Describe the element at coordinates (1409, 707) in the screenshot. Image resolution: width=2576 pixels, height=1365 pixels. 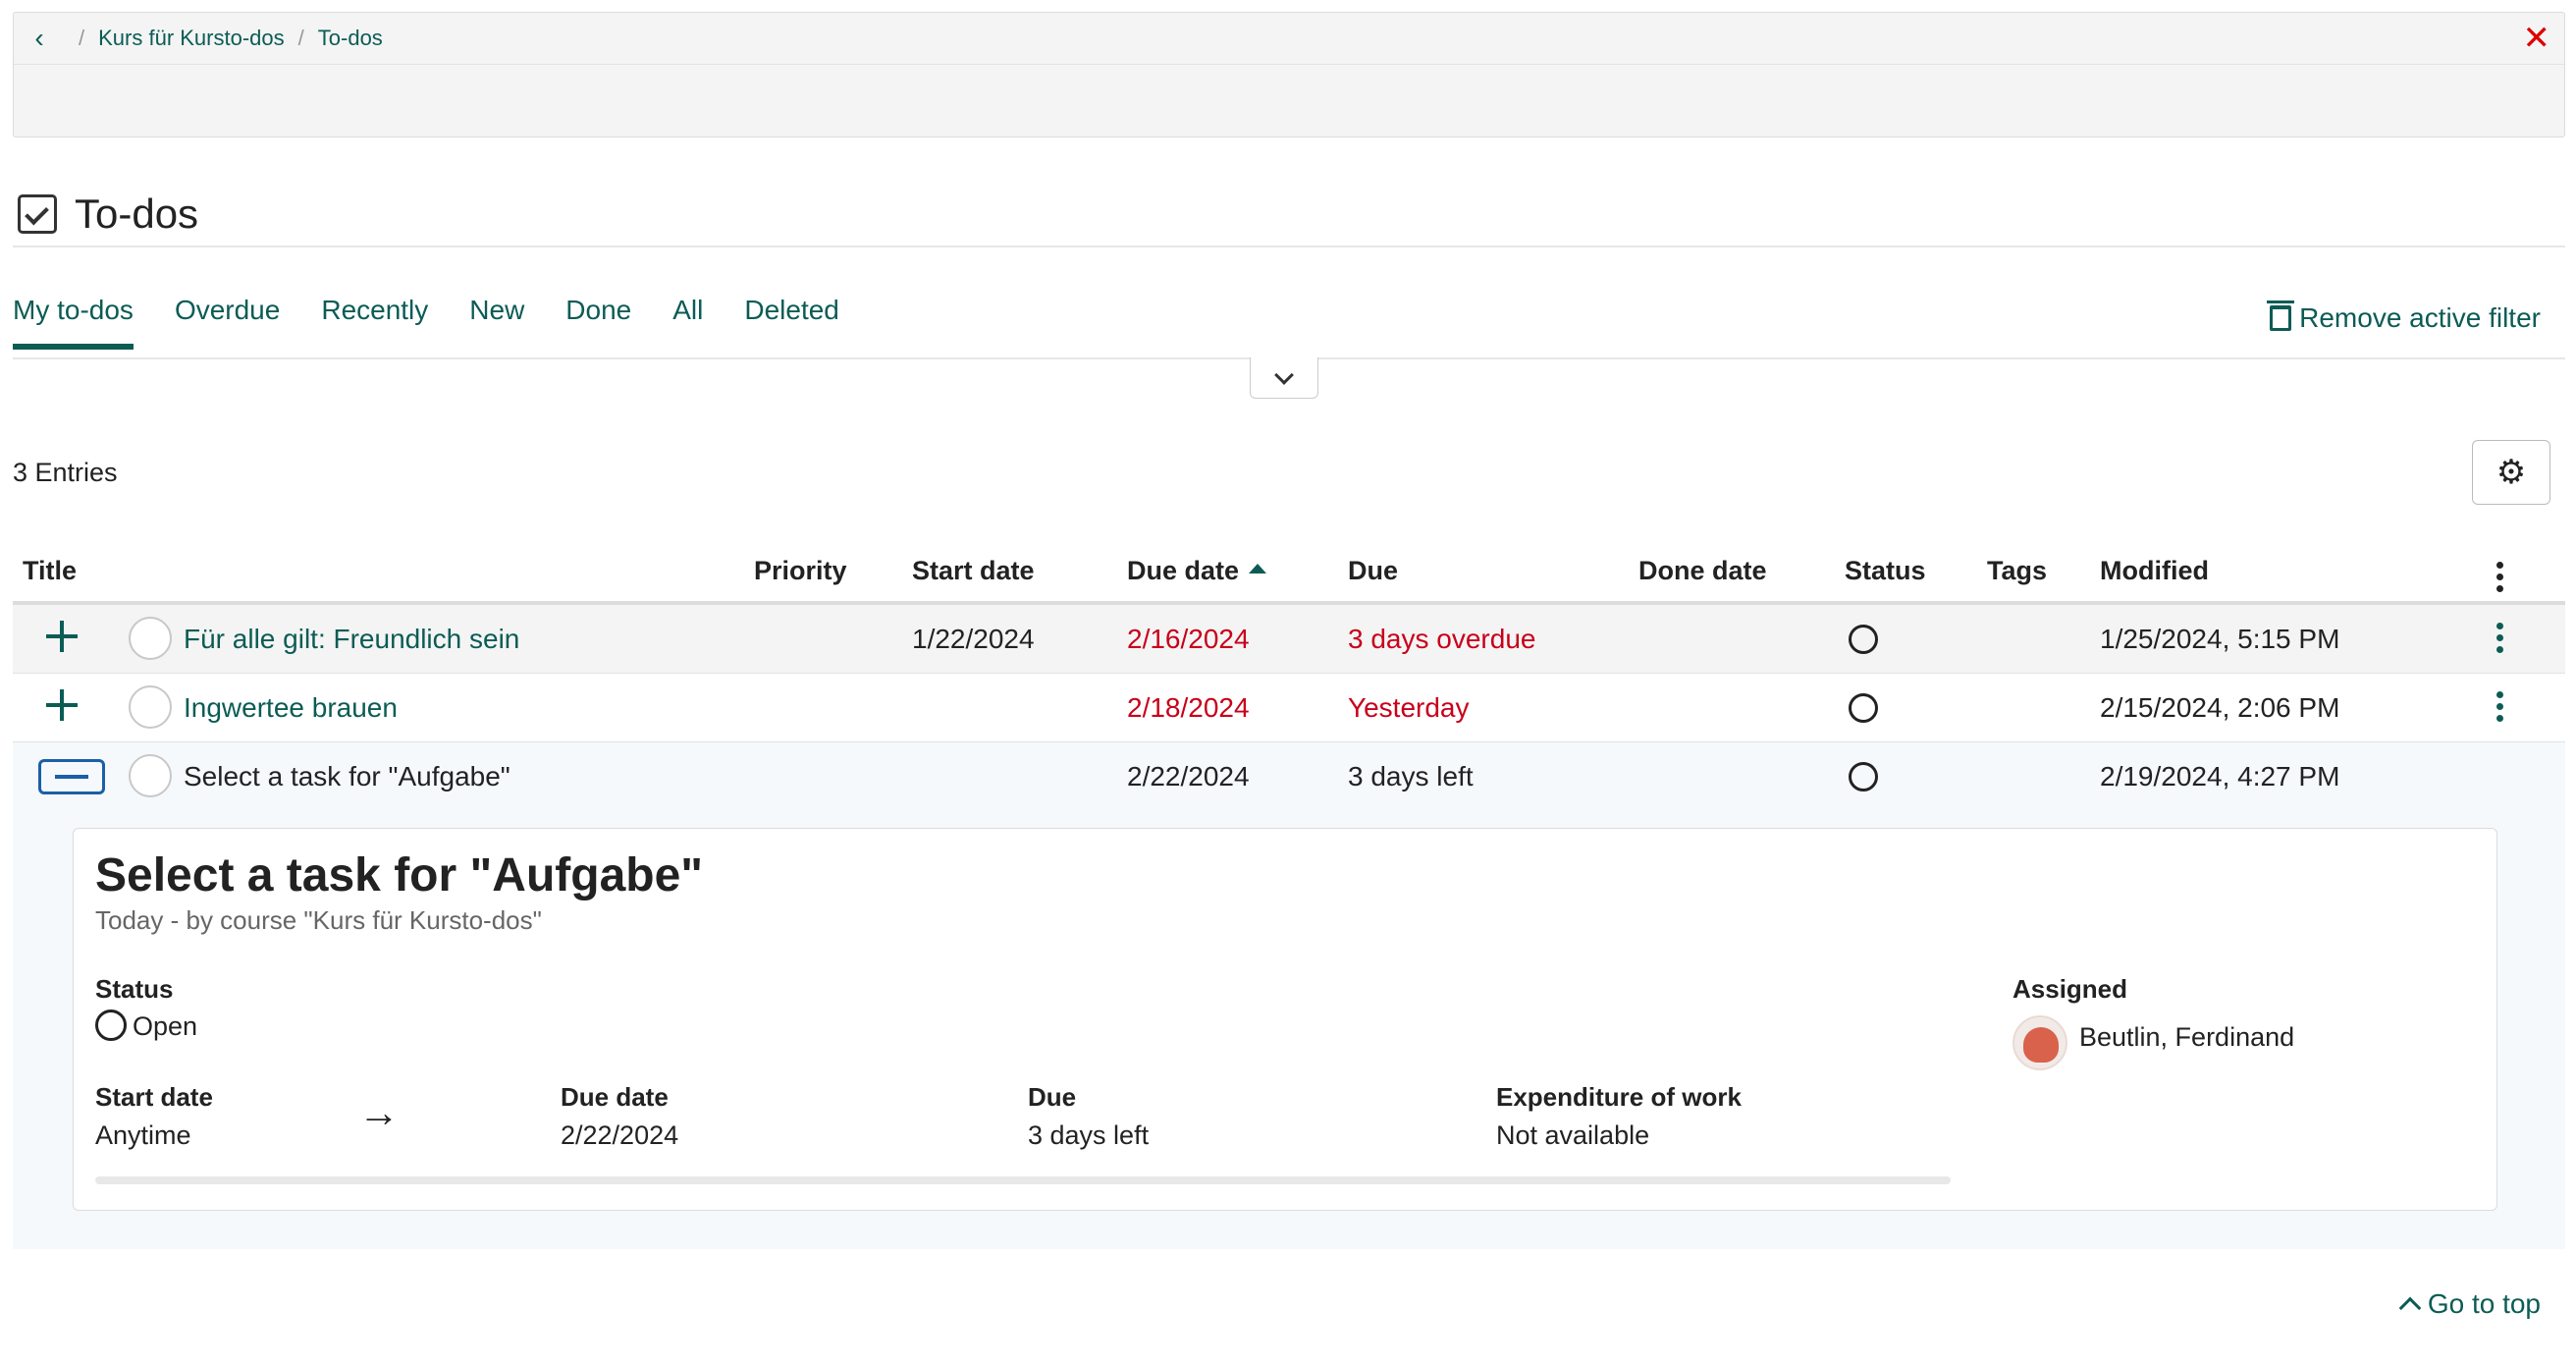
I see `due-status: Yesterday` at that location.